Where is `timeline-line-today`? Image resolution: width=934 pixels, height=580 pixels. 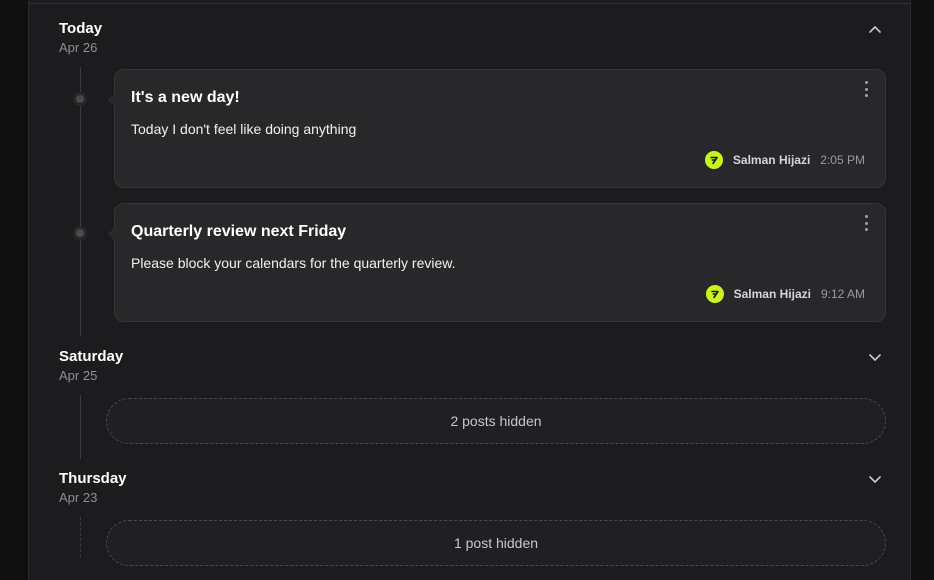
timeline-line-today is located at coordinates (80, 201).